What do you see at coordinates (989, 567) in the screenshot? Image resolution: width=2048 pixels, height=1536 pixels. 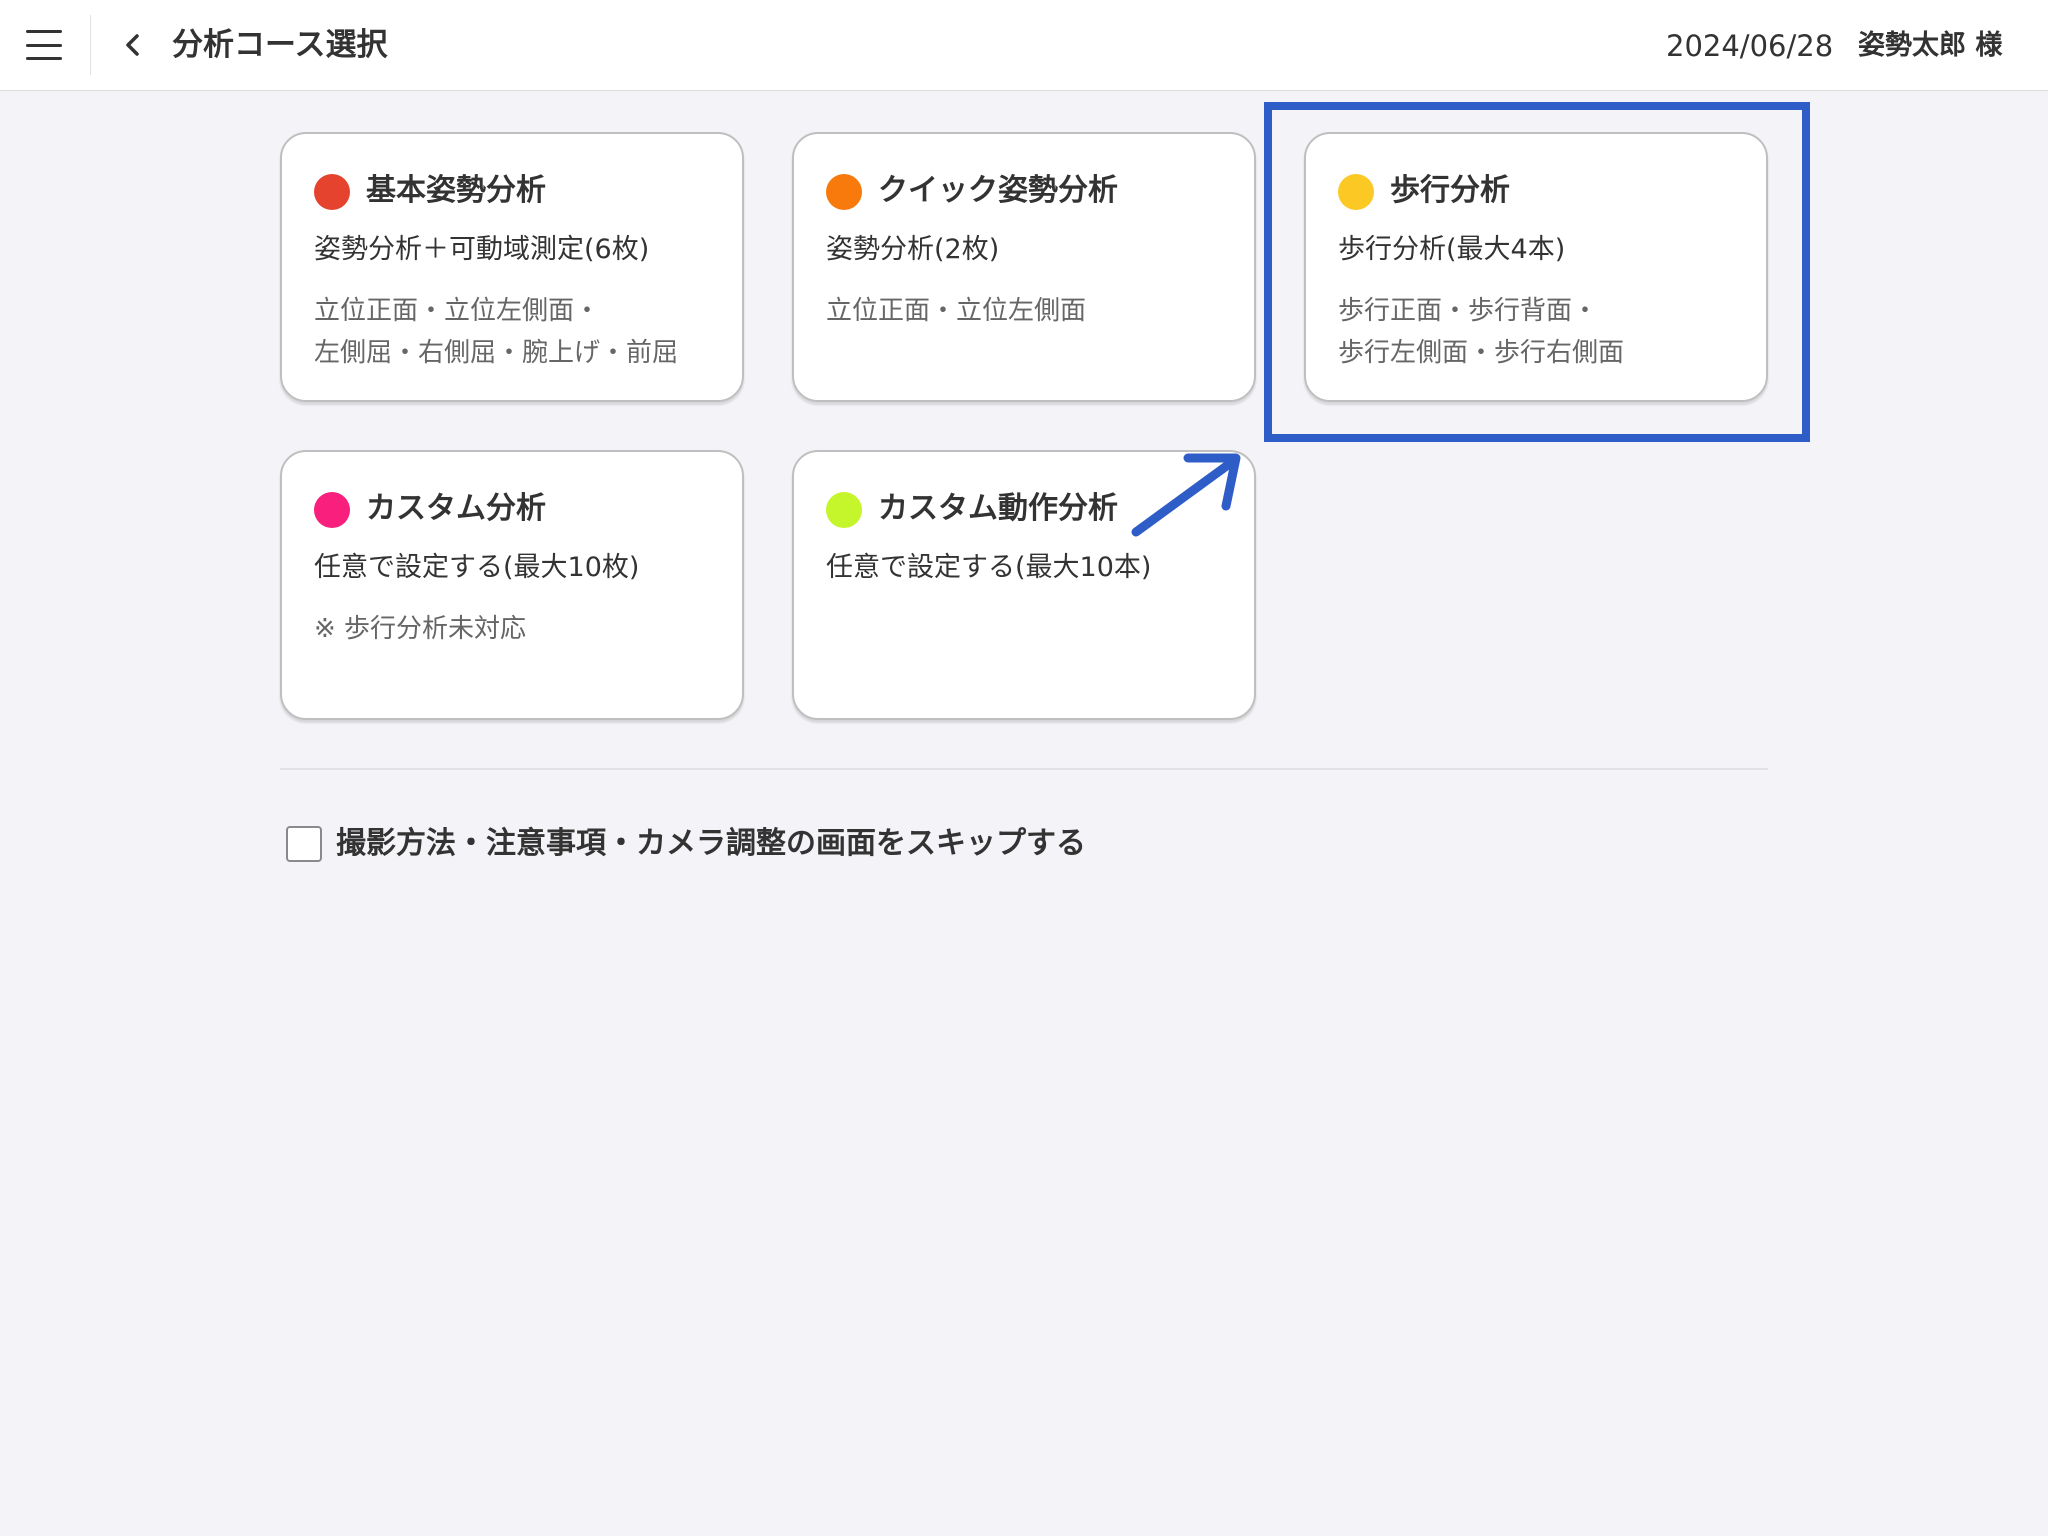 I see `course-subtitle: 任意で設定する(最大10本)` at bounding box center [989, 567].